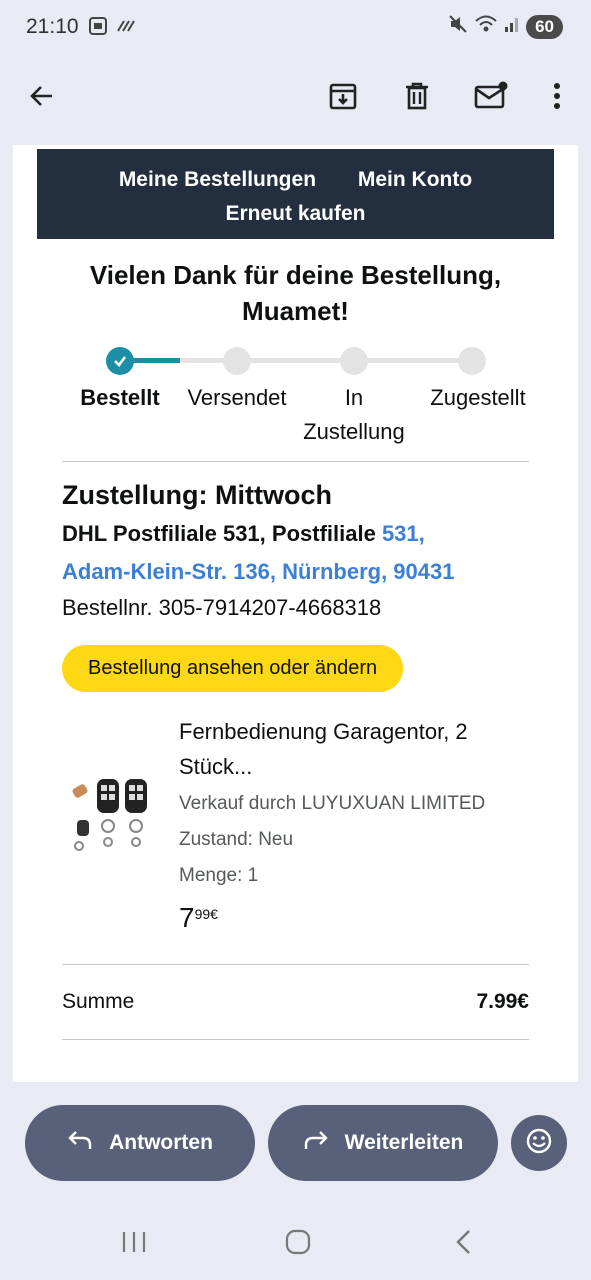 The image size is (591, 1280). What do you see at coordinates (354, 361) in the screenshot?
I see `step-out-for-delivery-dot` at bounding box center [354, 361].